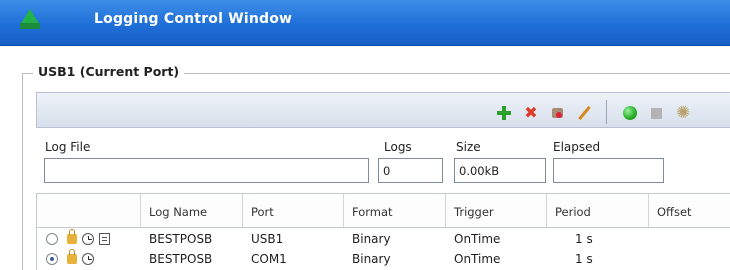  What do you see at coordinates (500, 170) in the screenshot?
I see `size-field: 0.00kB` at bounding box center [500, 170].